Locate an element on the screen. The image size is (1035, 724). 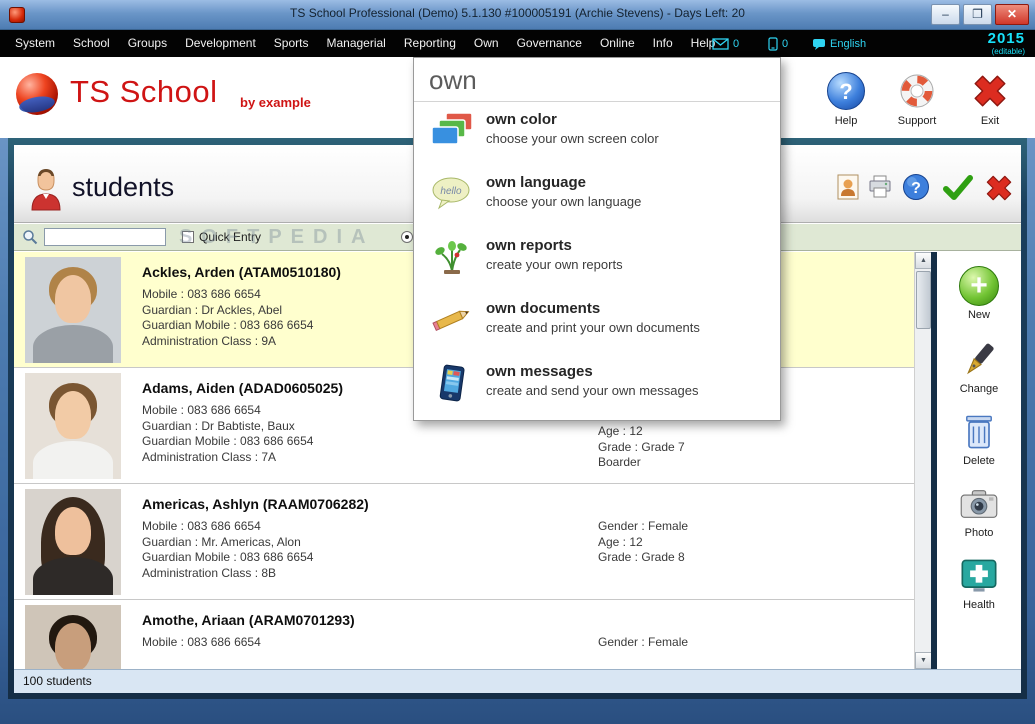
search-input is located at coordinates (105, 237).